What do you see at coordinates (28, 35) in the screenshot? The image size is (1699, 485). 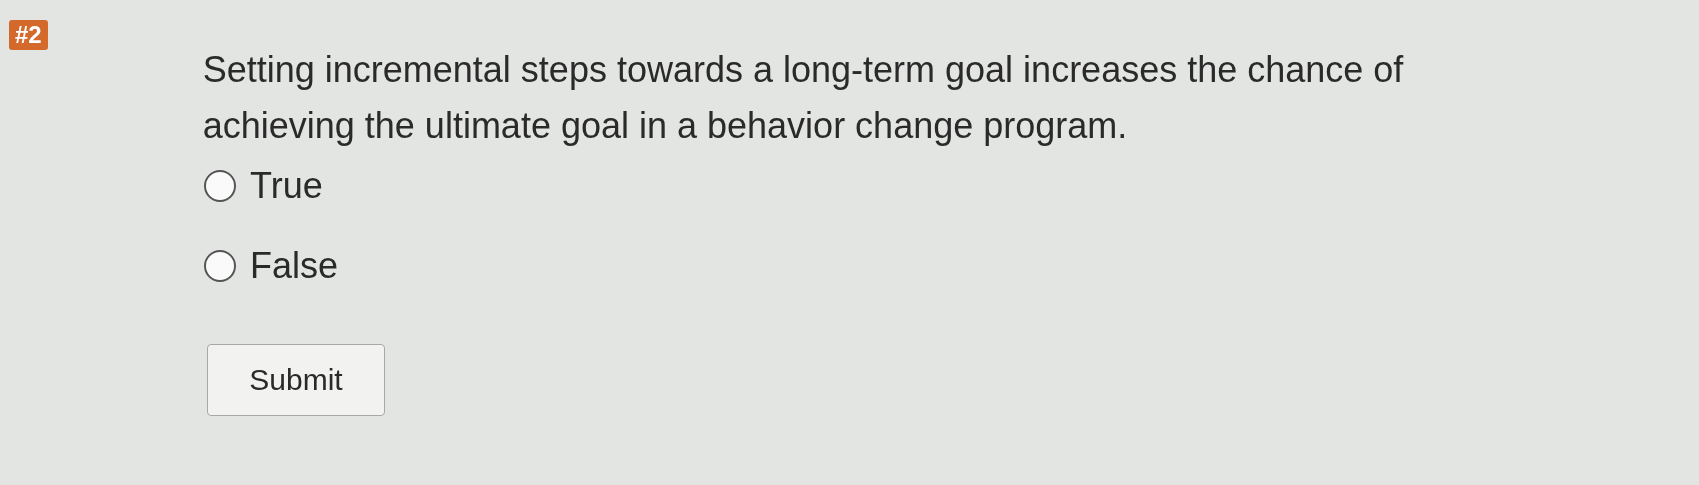 I see `question-number-badge: #2` at bounding box center [28, 35].